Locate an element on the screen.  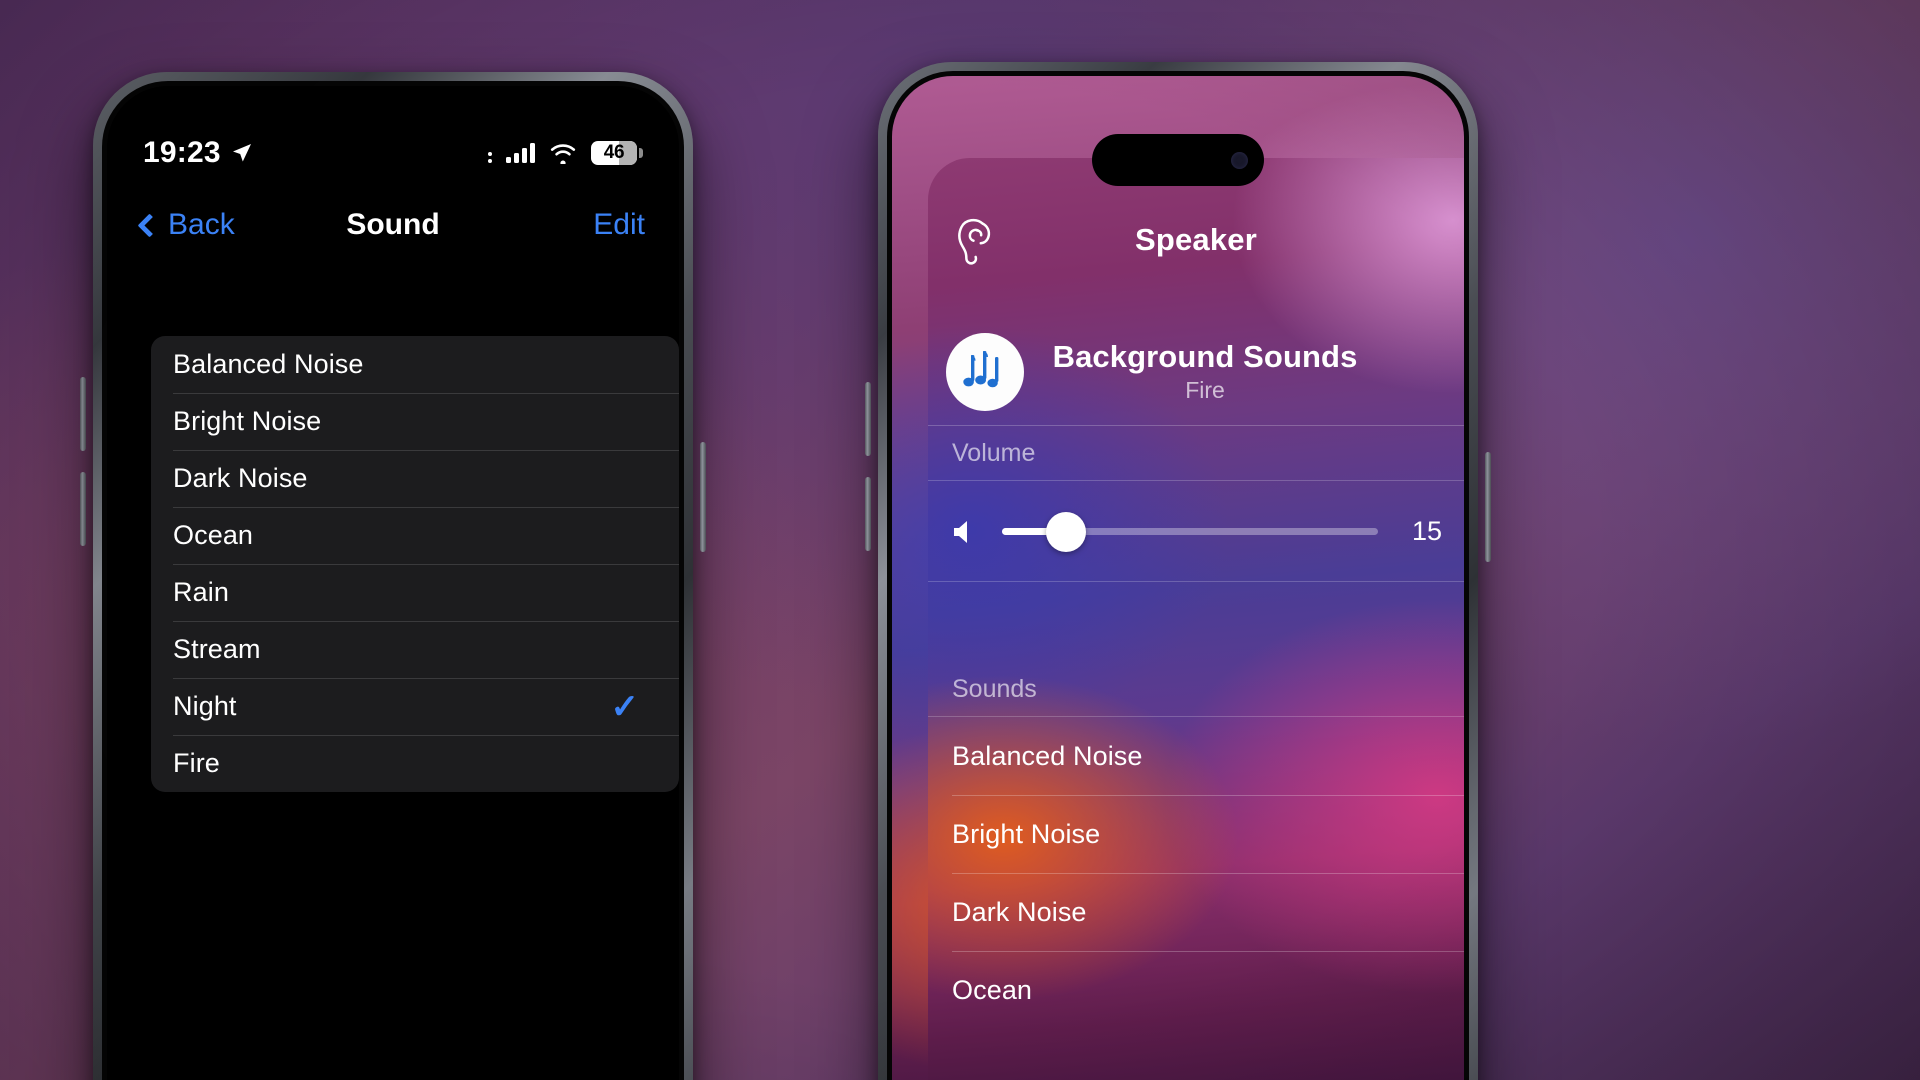
sounds-list-item: Ocean is located at coordinates (1196, 990).